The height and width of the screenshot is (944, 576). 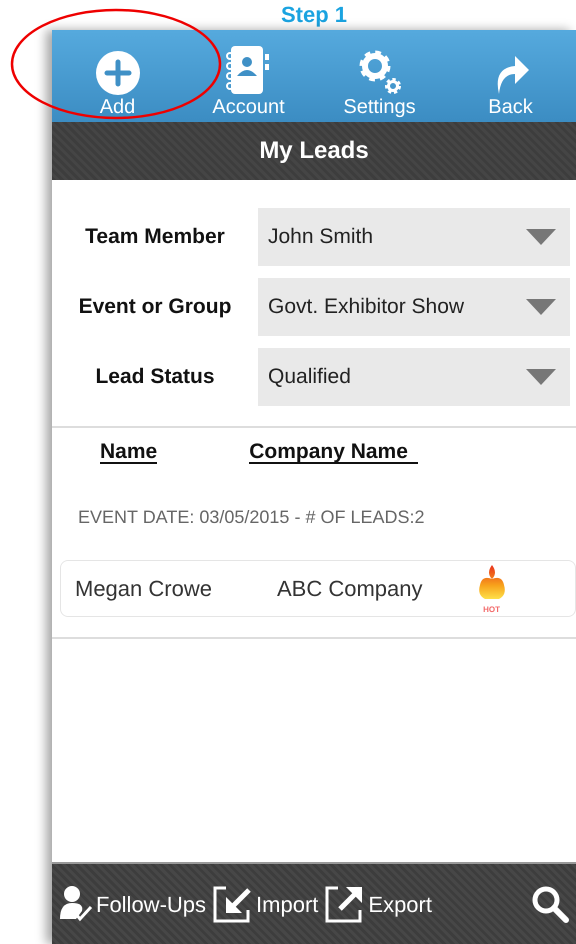 I want to click on export-icon, so click(x=344, y=904).